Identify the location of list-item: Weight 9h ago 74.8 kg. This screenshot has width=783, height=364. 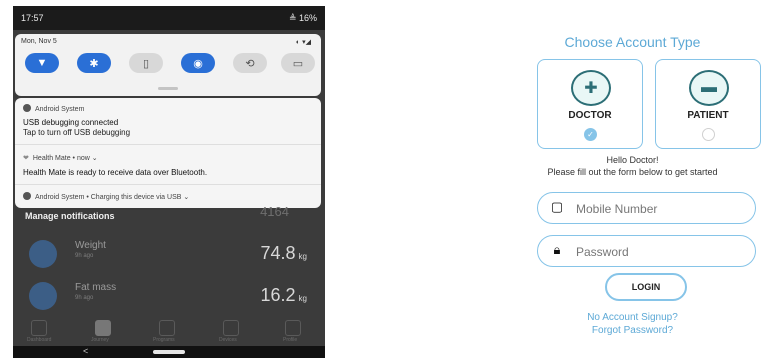
(169, 254).